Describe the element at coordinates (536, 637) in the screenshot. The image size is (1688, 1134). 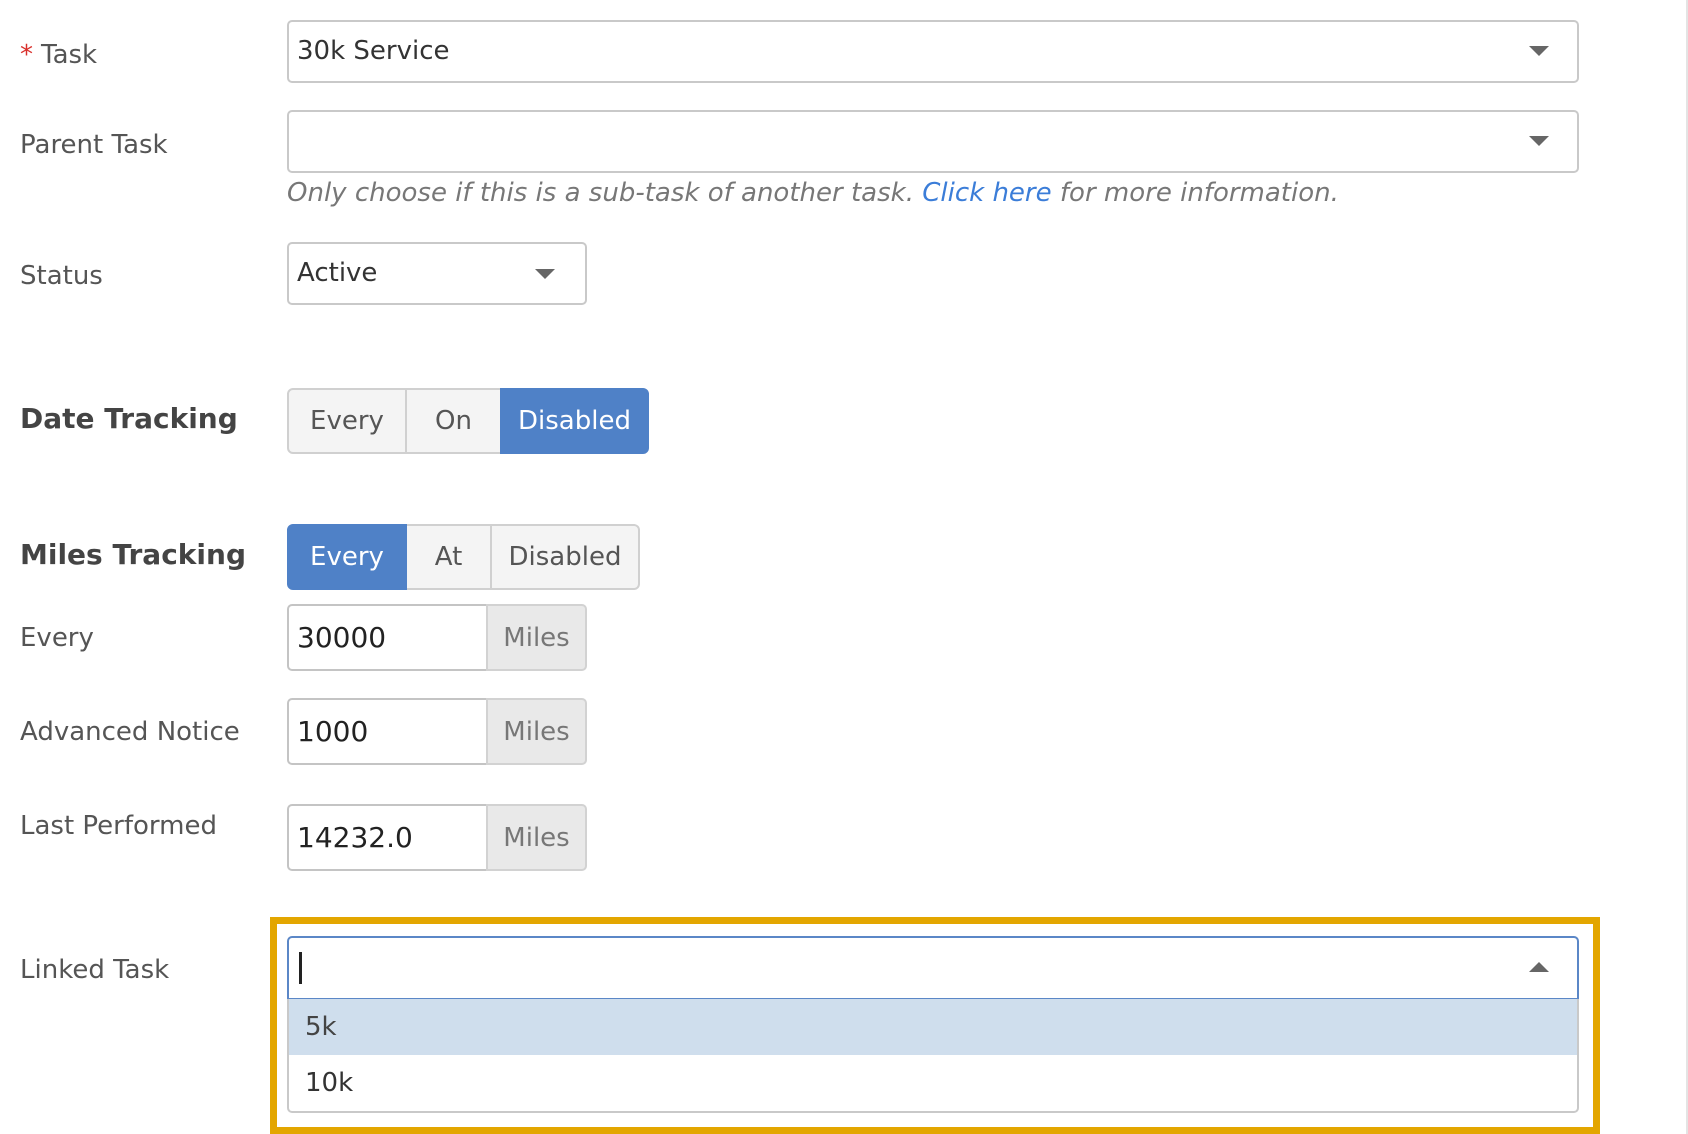
I see `every-unit-addon: Miles` at that location.